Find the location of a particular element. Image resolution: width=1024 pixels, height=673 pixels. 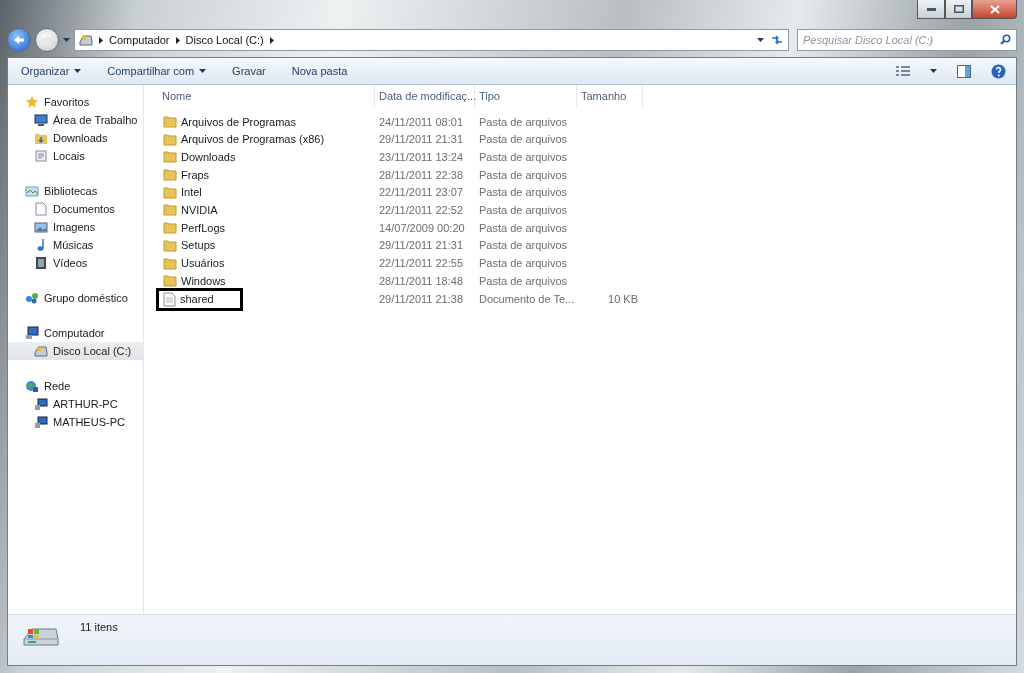

date-cell-text: 29/11/2011 21:38 is located at coordinates (420, 299).